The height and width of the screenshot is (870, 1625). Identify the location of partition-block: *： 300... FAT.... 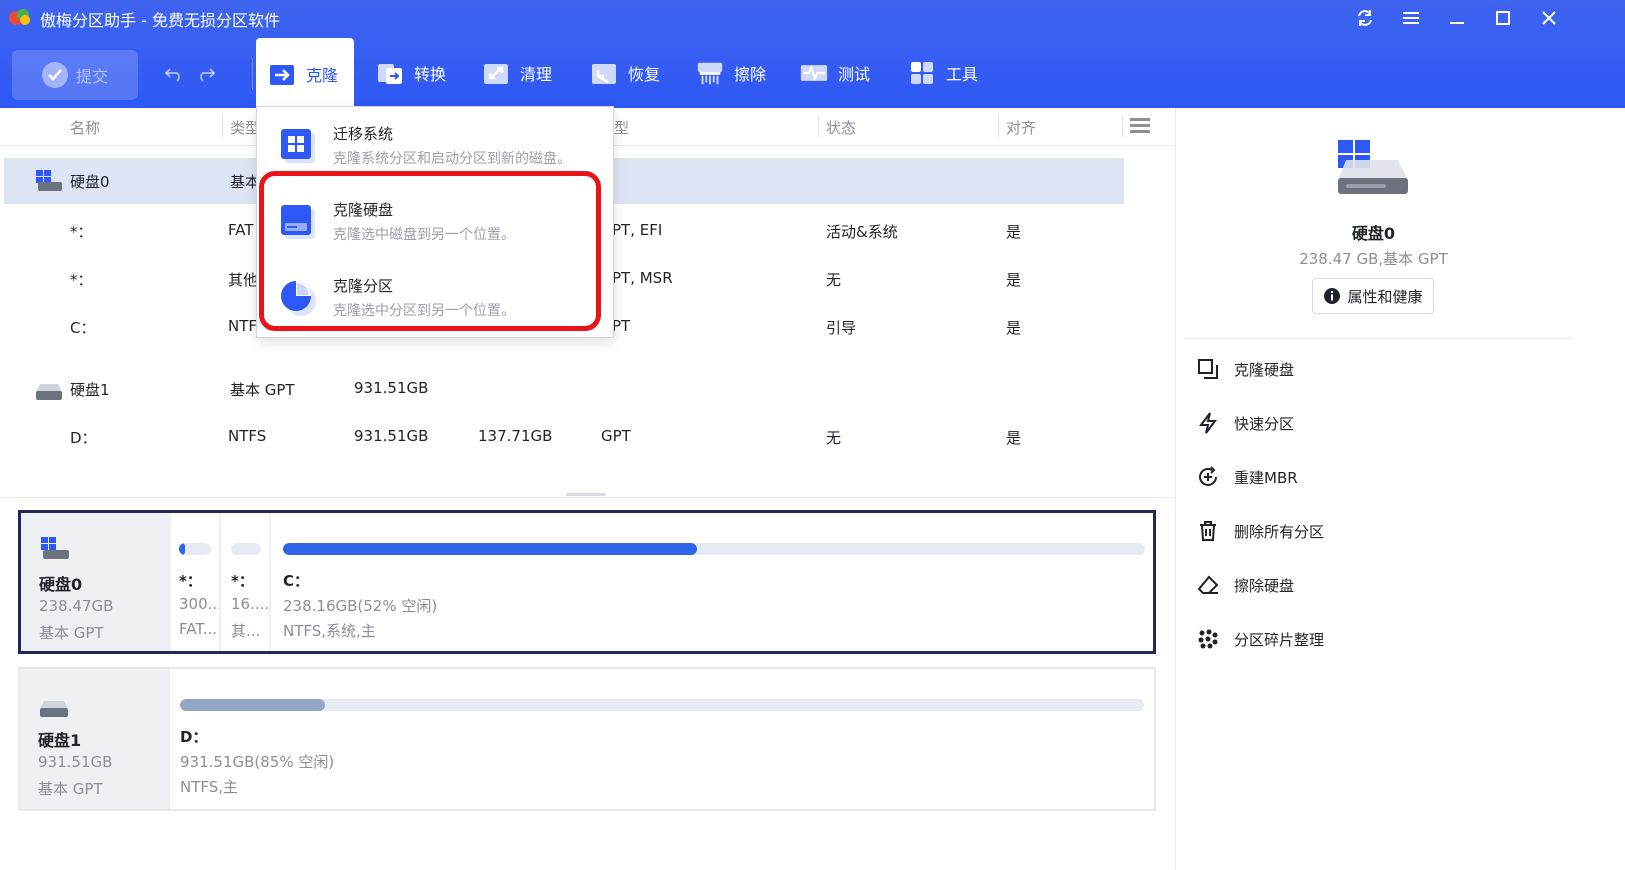
(195, 582).